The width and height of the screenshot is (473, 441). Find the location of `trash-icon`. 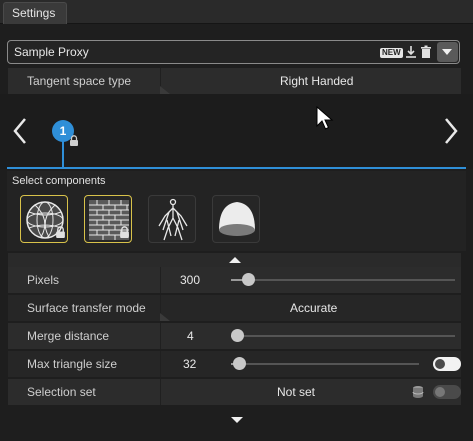

trash-icon is located at coordinates (426, 52).